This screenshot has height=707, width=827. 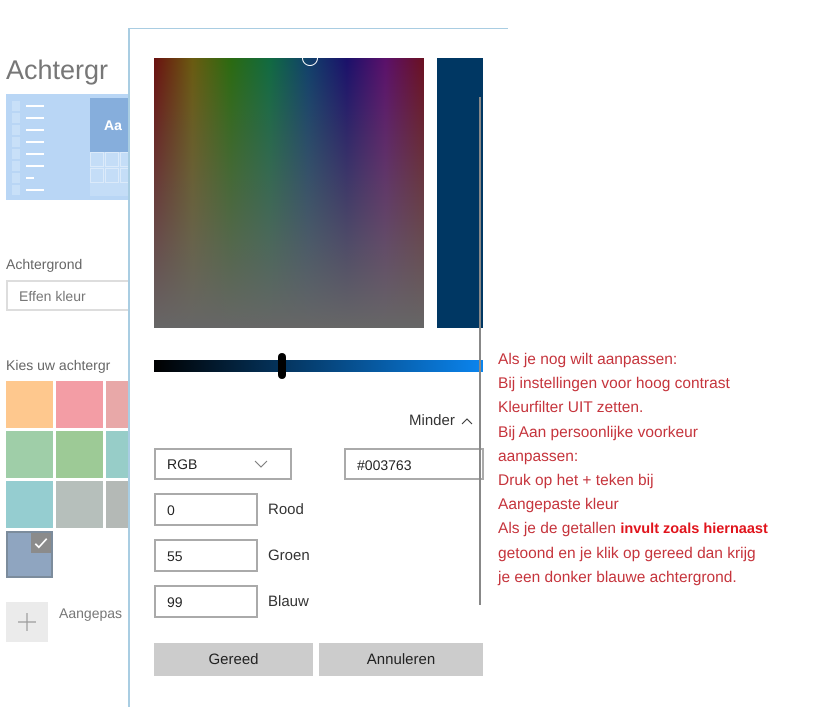 I want to click on checkmark-icon, so click(x=41, y=543).